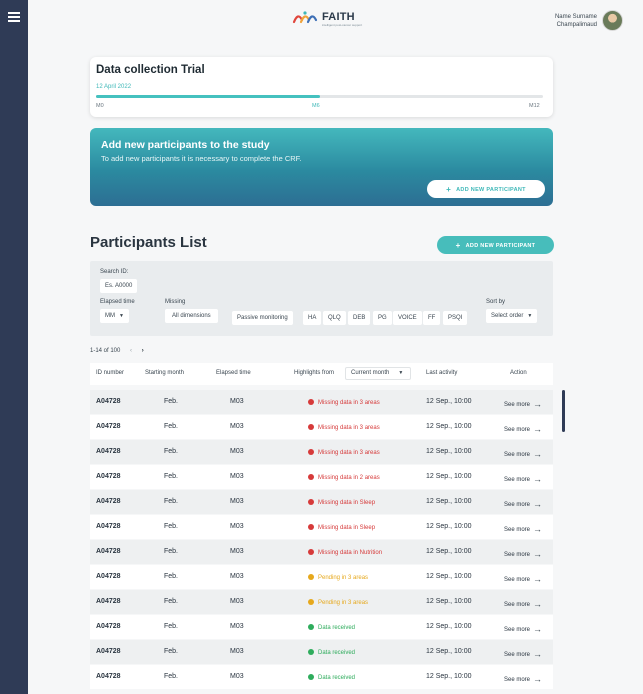 This screenshot has height=694, width=643. What do you see at coordinates (382, 318) in the screenshot?
I see `missing-option-pg: PG` at bounding box center [382, 318].